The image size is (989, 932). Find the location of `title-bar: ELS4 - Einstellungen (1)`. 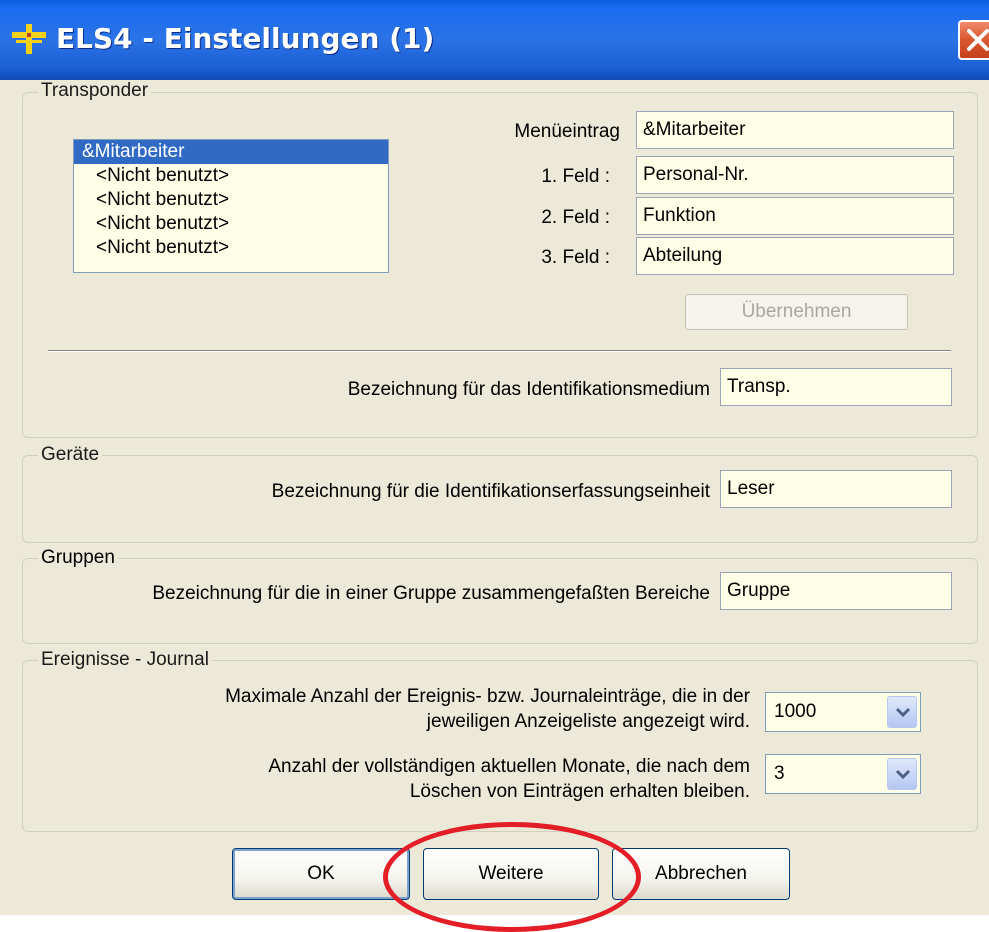

title-bar: ELS4 - Einstellungen (1) is located at coordinates (494, 40).